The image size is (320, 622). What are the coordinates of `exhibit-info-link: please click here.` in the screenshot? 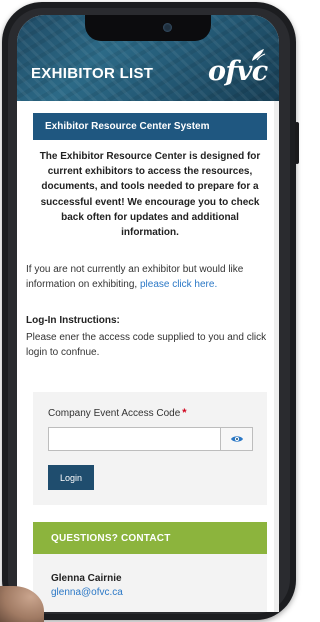 It's located at (178, 284).